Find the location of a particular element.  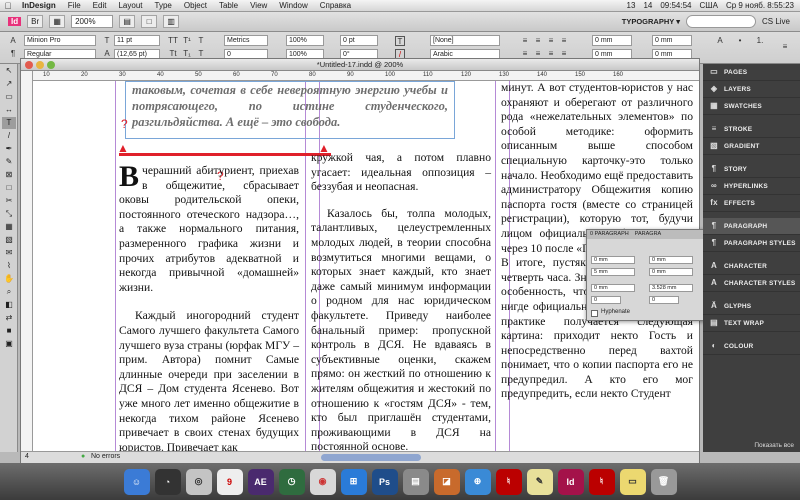

selection-tool-icon: ↖ is located at coordinates (9, 71).